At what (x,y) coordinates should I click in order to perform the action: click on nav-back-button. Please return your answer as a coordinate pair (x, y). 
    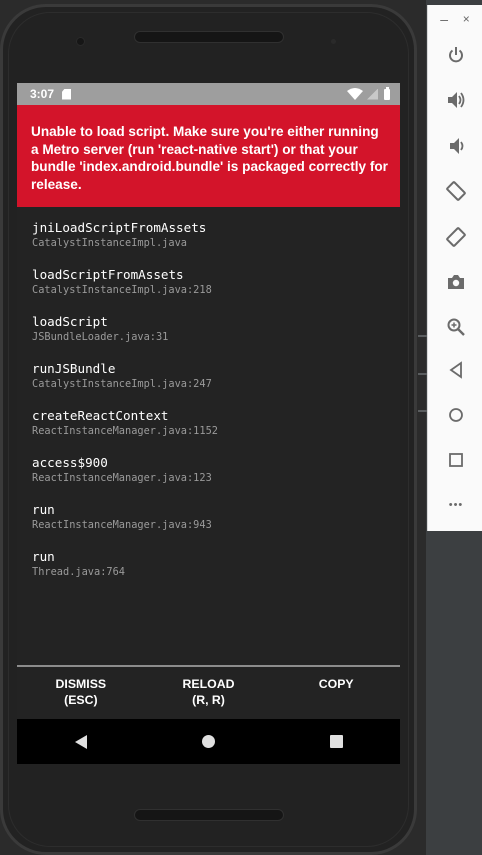
    Looking at the image, I should click on (81, 741).